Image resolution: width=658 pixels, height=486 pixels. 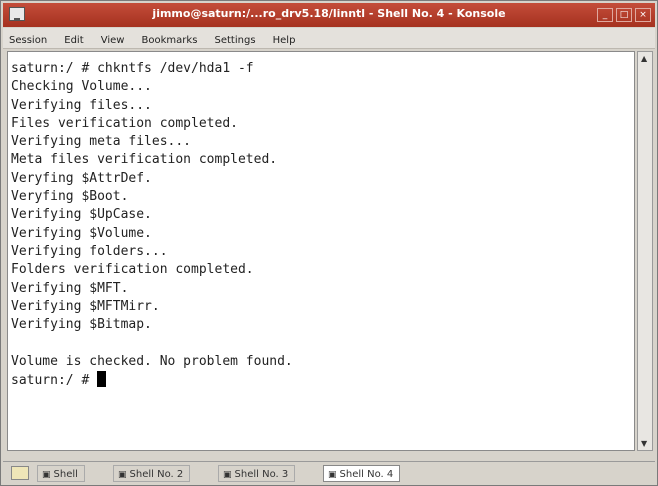 I want to click on menu-bookmarks: Bookmarks, so click(x=170, y=40).